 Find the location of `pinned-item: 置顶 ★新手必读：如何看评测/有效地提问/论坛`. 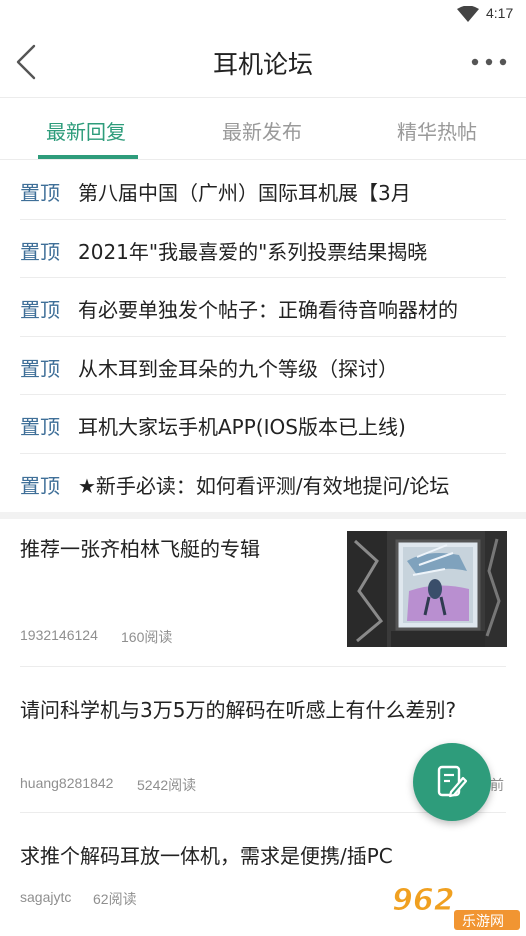

pinned-item: 置顶 ★新手必读：如何看评测/有效地提问/论坛 is located at coordinates (263, 483).